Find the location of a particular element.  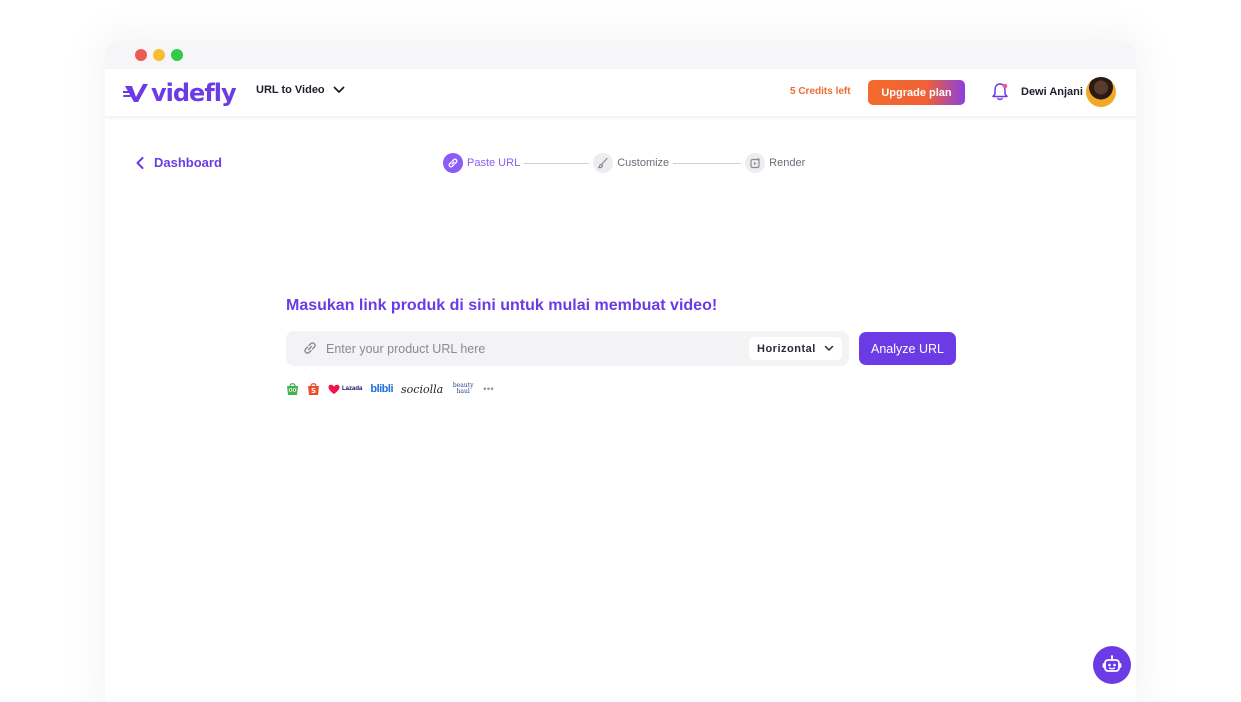

tokopedia-icon is located at coordinates (292, 389).